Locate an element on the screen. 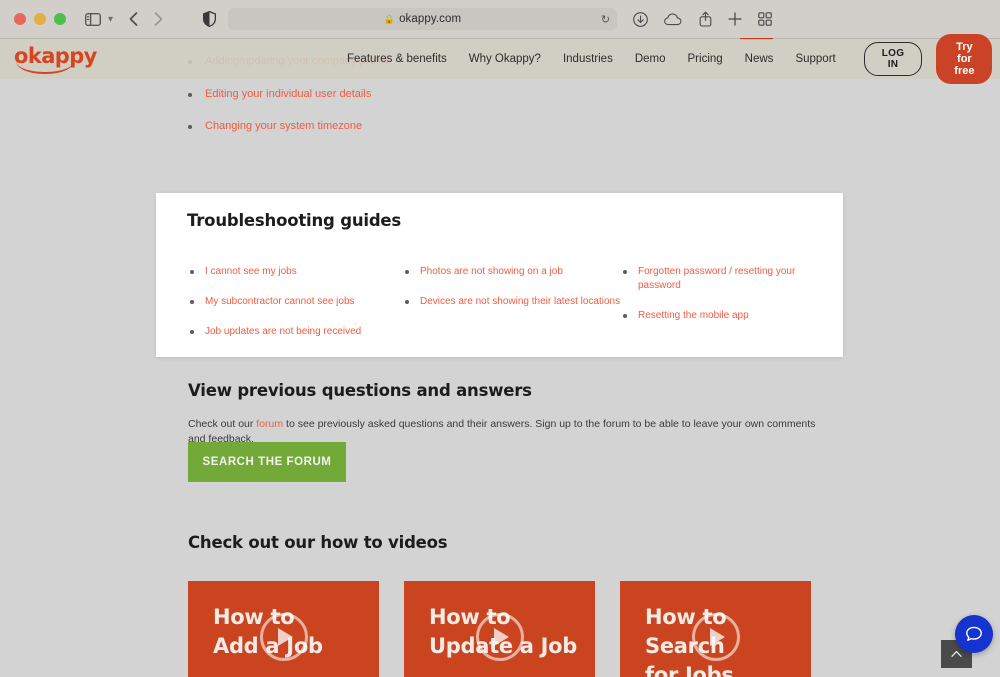  forward-arrow-icon is located at coordinates (158, 19).